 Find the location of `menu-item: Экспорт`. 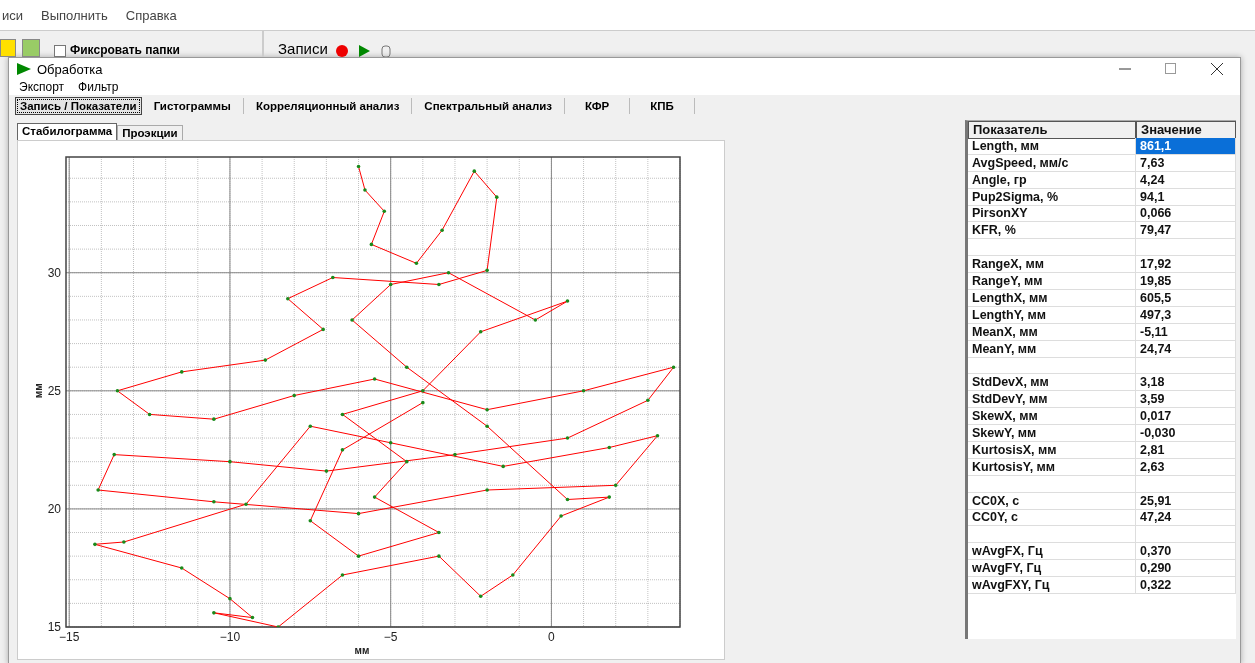

menu-item: Экспорт is located at coordinates (42, 87).